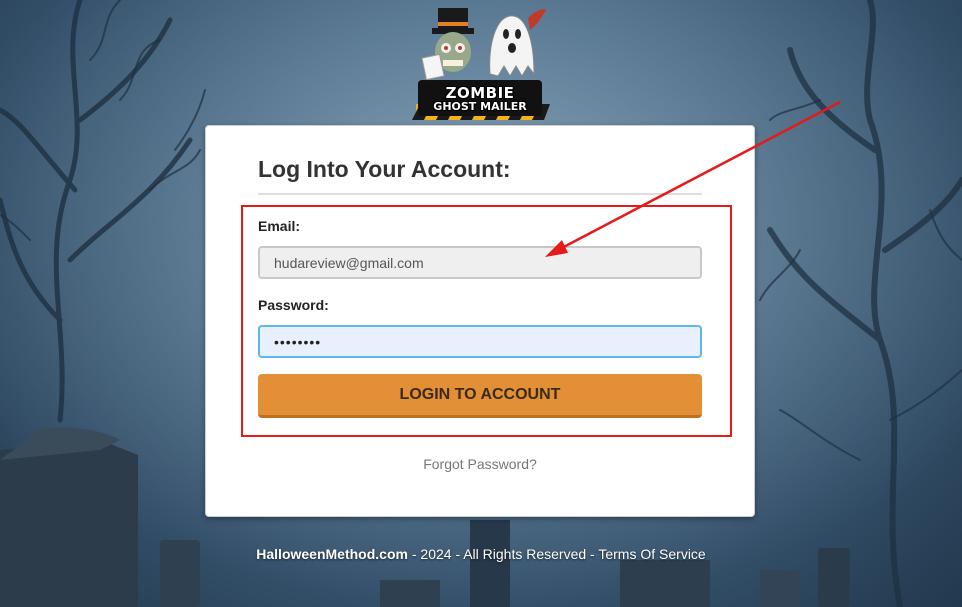 The width and height of the screenshot is (962, 607). Describe the element at coordinates (651, 554) in the screenshot. I see `terms-of-service-link: Terms Of Service` at that location.